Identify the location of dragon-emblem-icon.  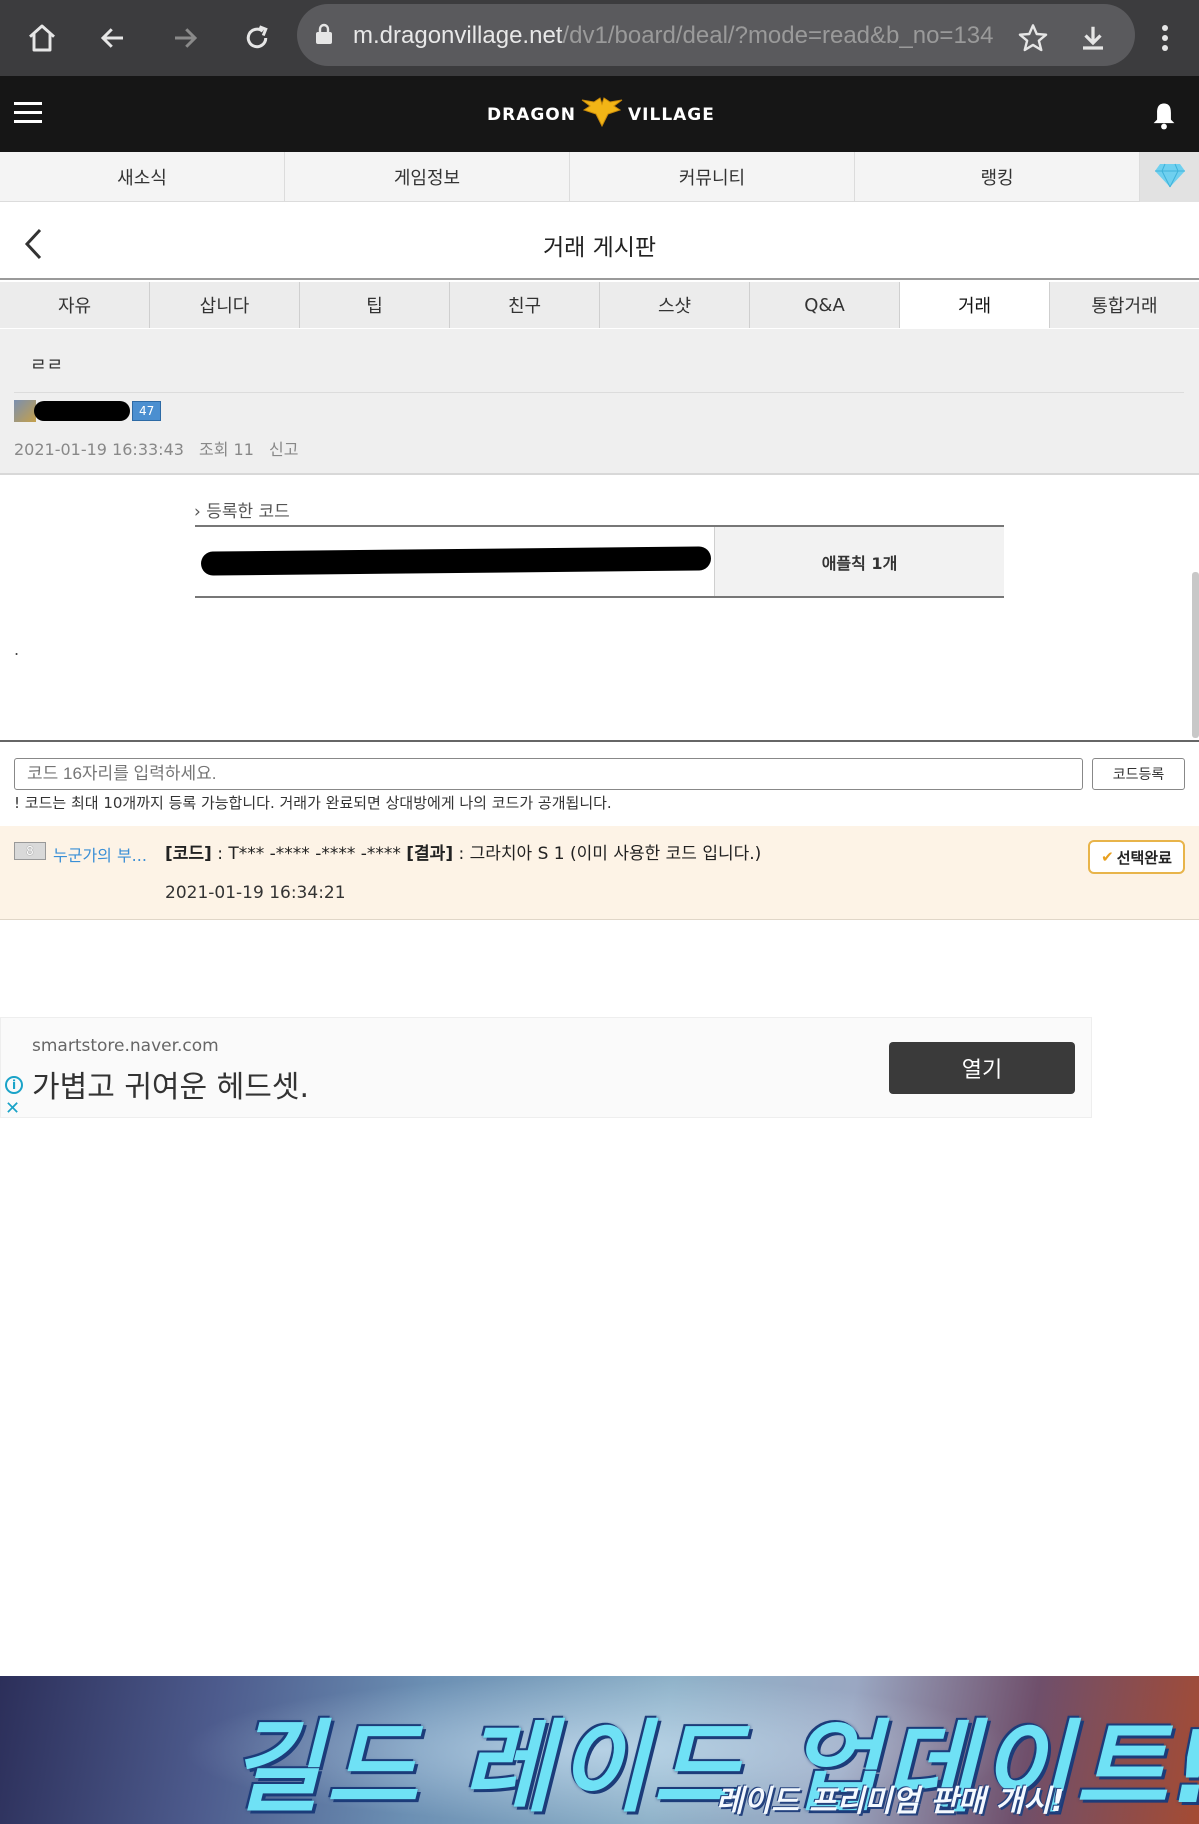
(602, 115).